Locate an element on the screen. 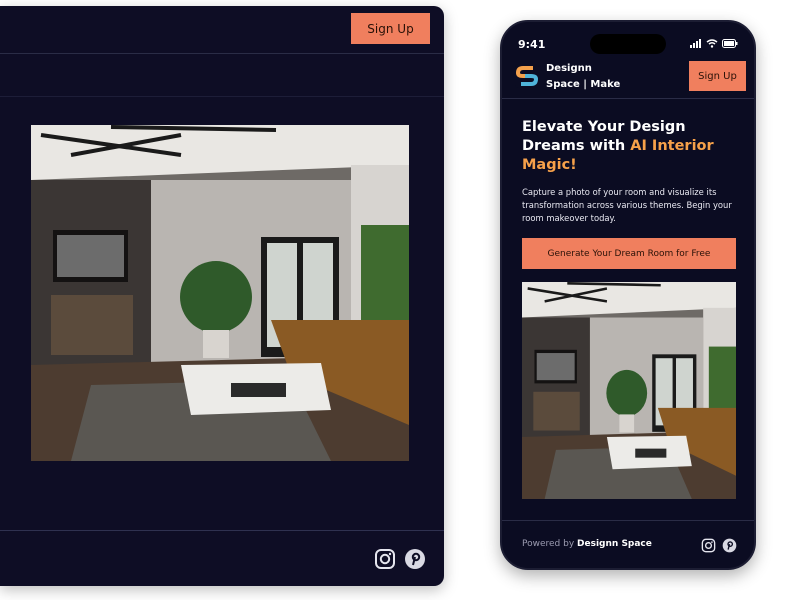 The height and width of the screenshot is (600, 800). powered-by-brand: Designn Space is located at coordinates (614, 544).